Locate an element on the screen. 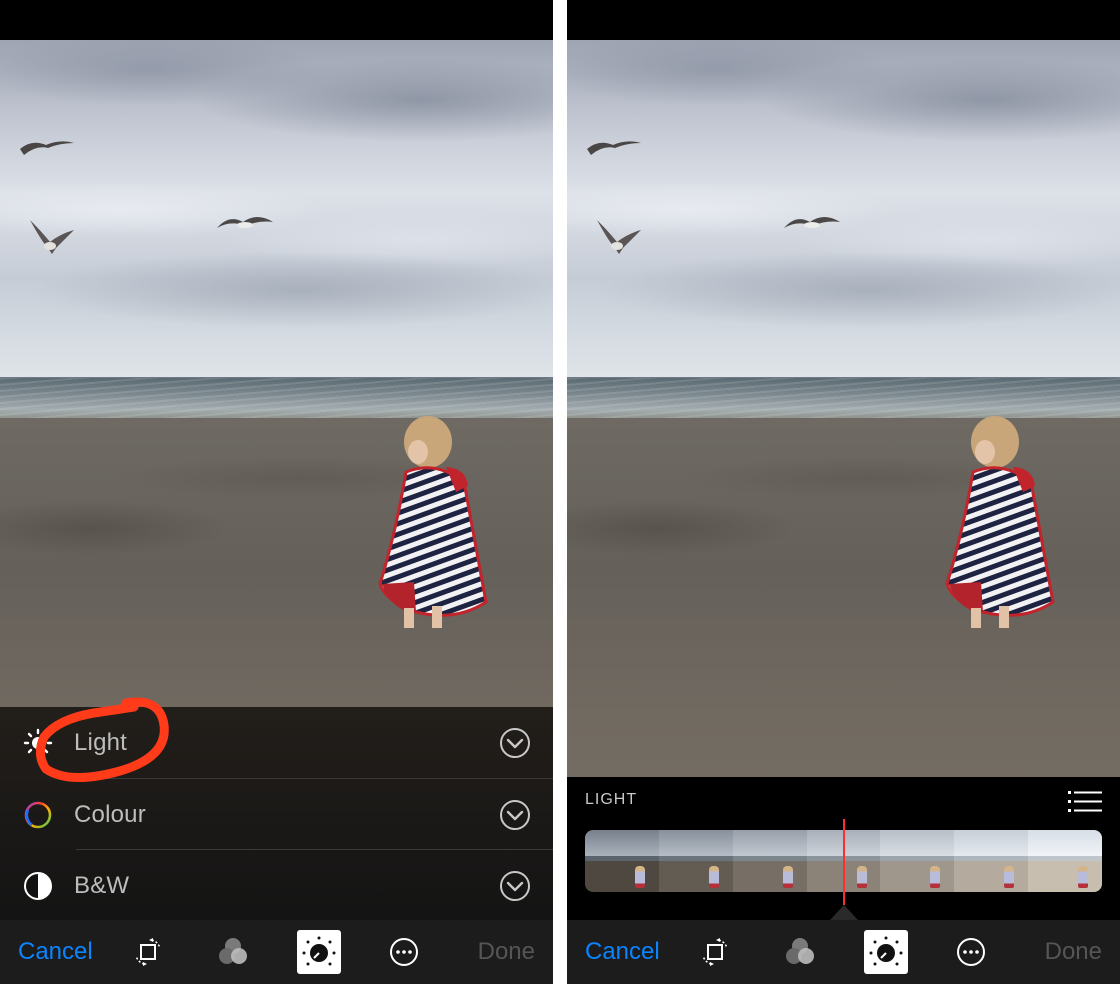  adjustment-label: Light is located at coordinates (101, 742).